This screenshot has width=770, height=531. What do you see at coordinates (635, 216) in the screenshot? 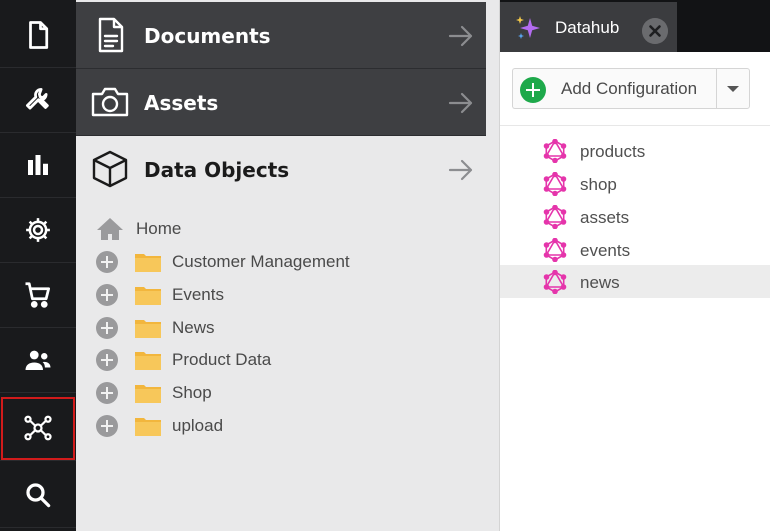
I see `config-item: assets` at bounding box center [635, 216].